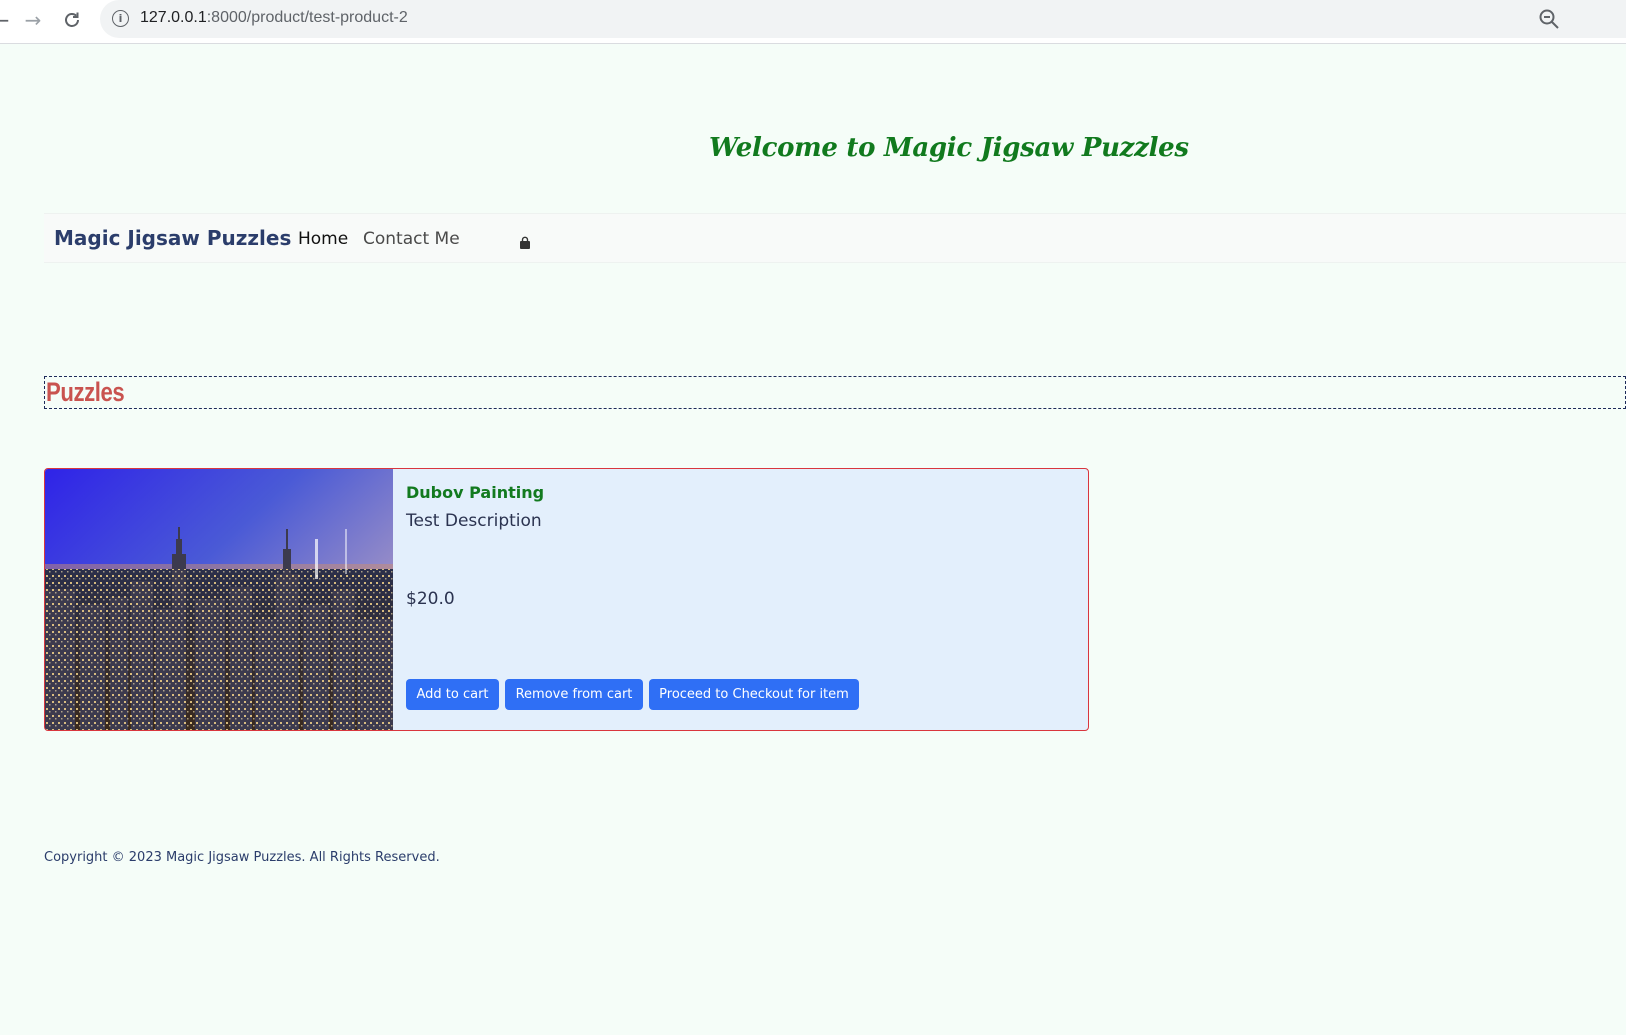  Describe the element at coordinates (173, 17) in the screenshot. I see `url-host: 127.0.0.1` at that location.